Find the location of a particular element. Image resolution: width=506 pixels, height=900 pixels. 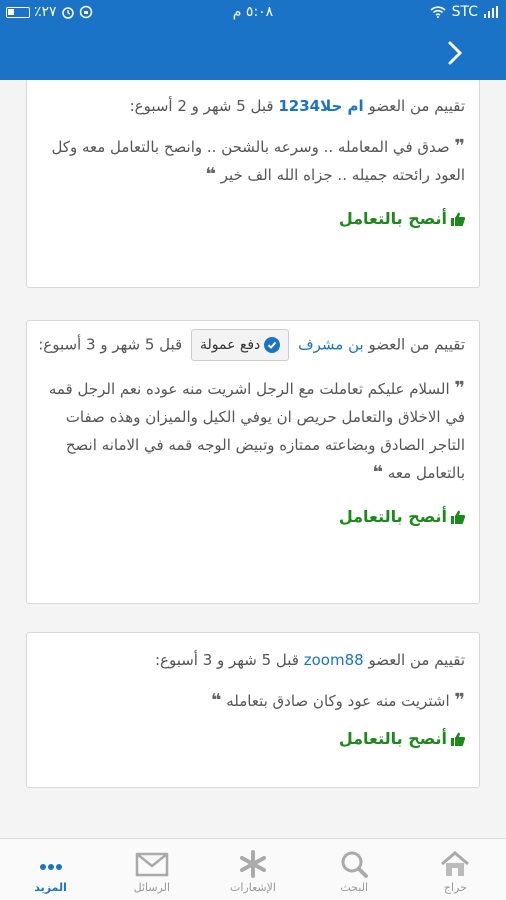

signal-icon is located at coordinates (491, 12).